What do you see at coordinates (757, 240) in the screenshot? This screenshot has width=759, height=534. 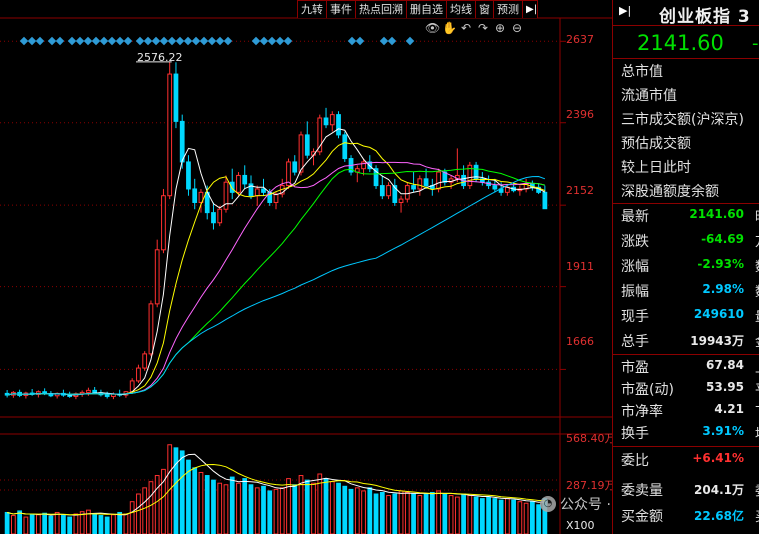 I see `quote-suffix: 万` at bounding box center [757, 240].